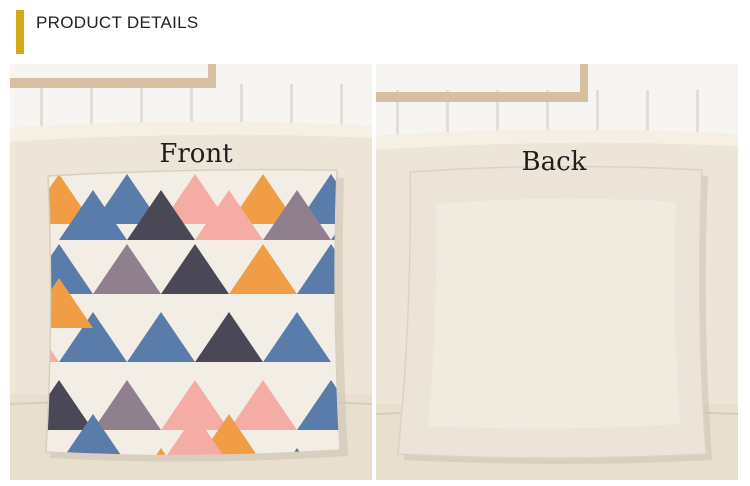 Image resolution: width=750 pixels, height=486 pixels. Describe the element at coordinates (196, 154) in the screenshot. I see `front-label: Front` at that location.